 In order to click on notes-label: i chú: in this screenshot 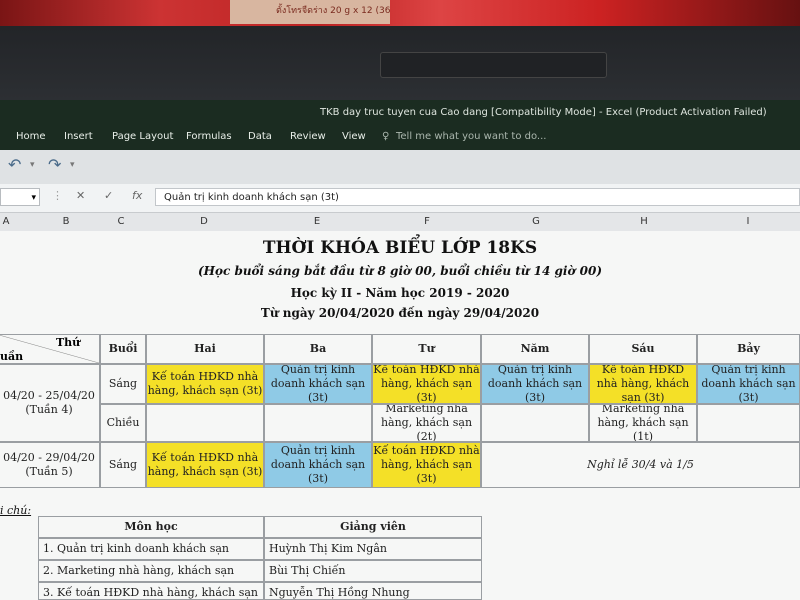, I will do `click(16, 510)`.